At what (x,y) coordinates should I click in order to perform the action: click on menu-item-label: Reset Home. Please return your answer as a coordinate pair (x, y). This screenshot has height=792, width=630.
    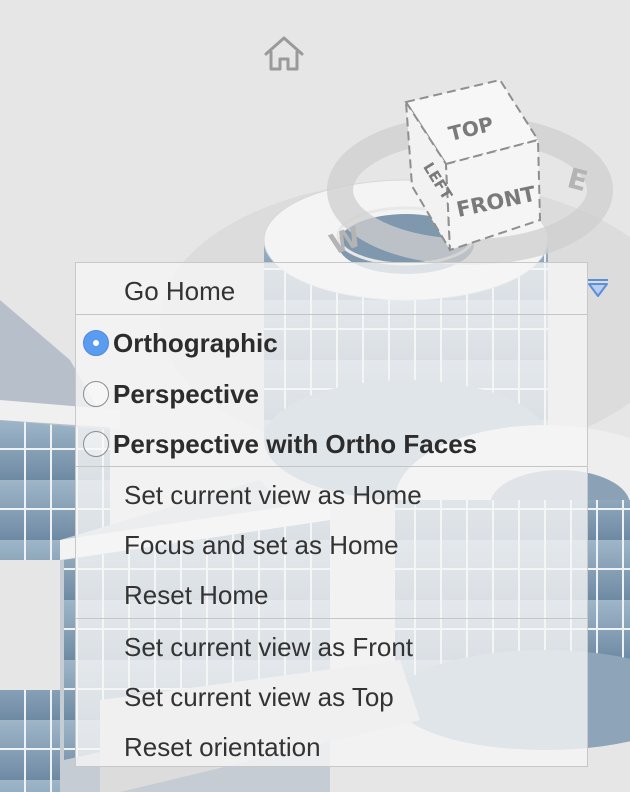
    Looking at the image, I should click on (196, 594).